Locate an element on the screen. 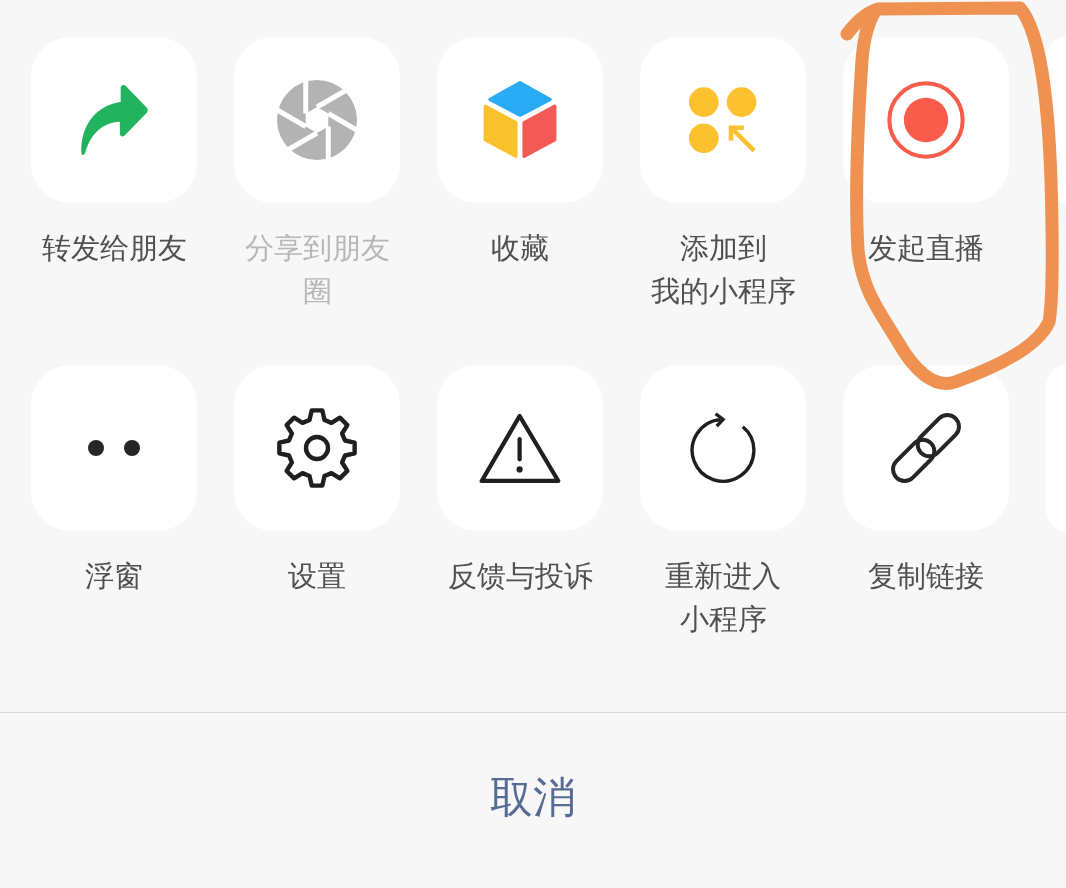 The width and height of the screenshot is (1066, 888). cube-icon is located at coordinates (520, 120).